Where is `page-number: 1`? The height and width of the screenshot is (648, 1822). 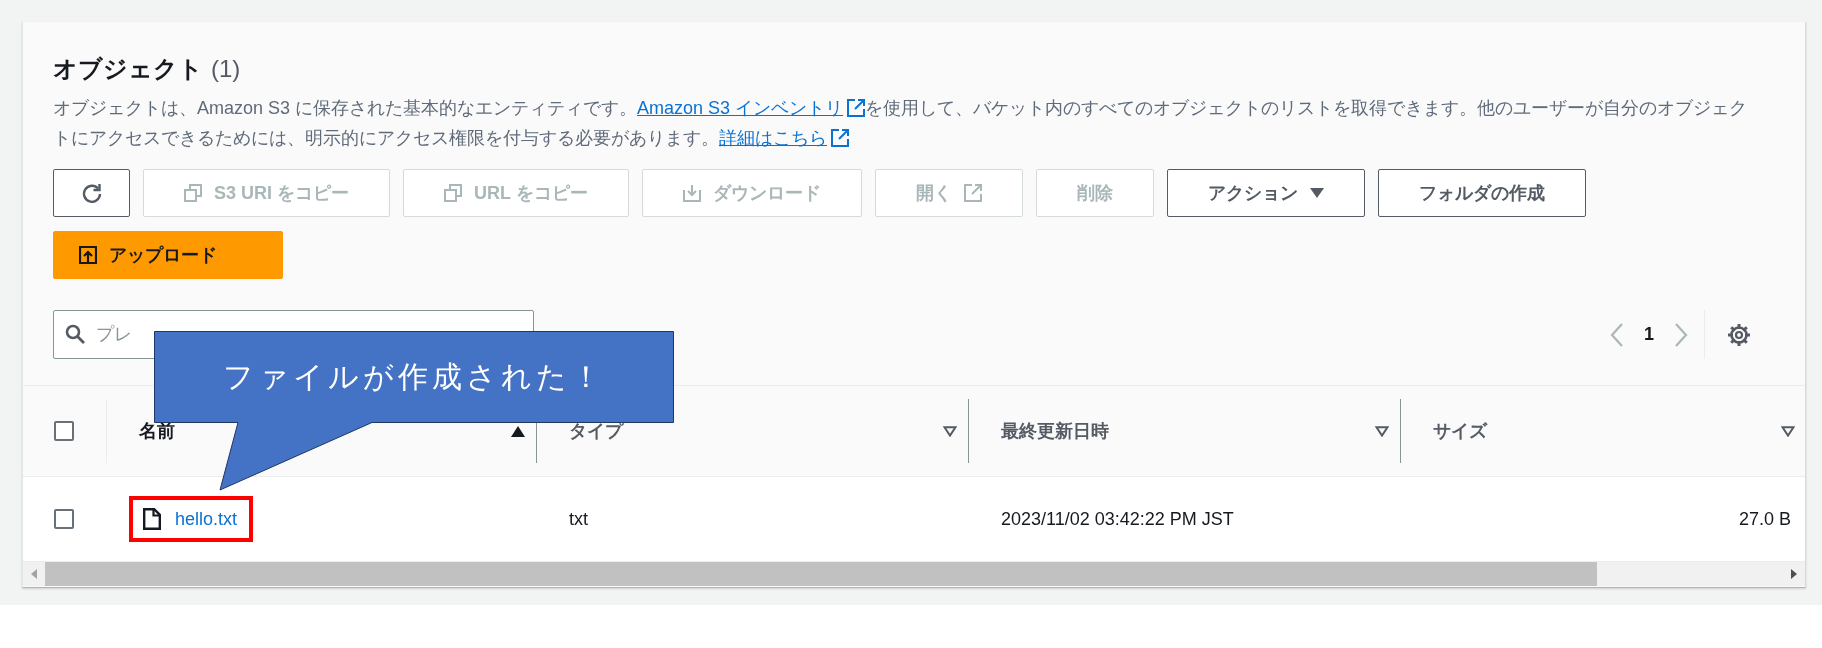 page-number: 1 is located at coordinates (1649, 334).